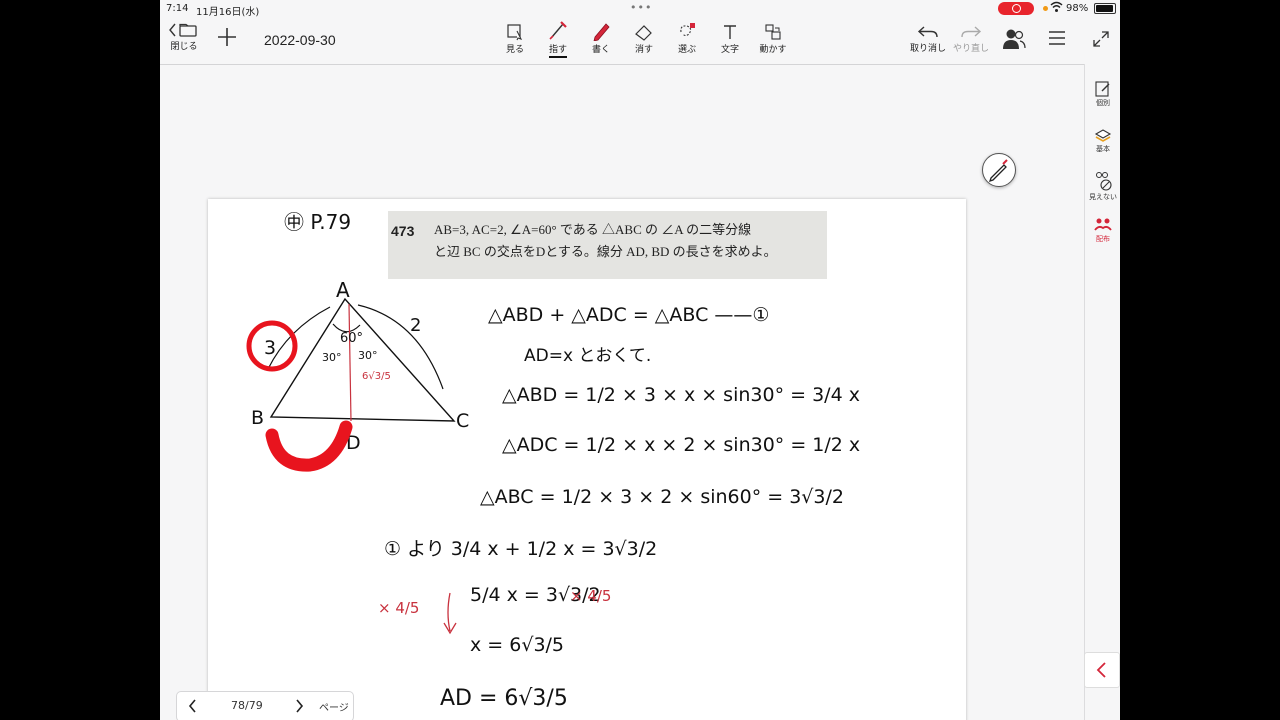 This screenshot has height=720, width=1280. Describe the element at coordinates (309, 446) in the screenshot. I see `highlight-stroke` at that location.